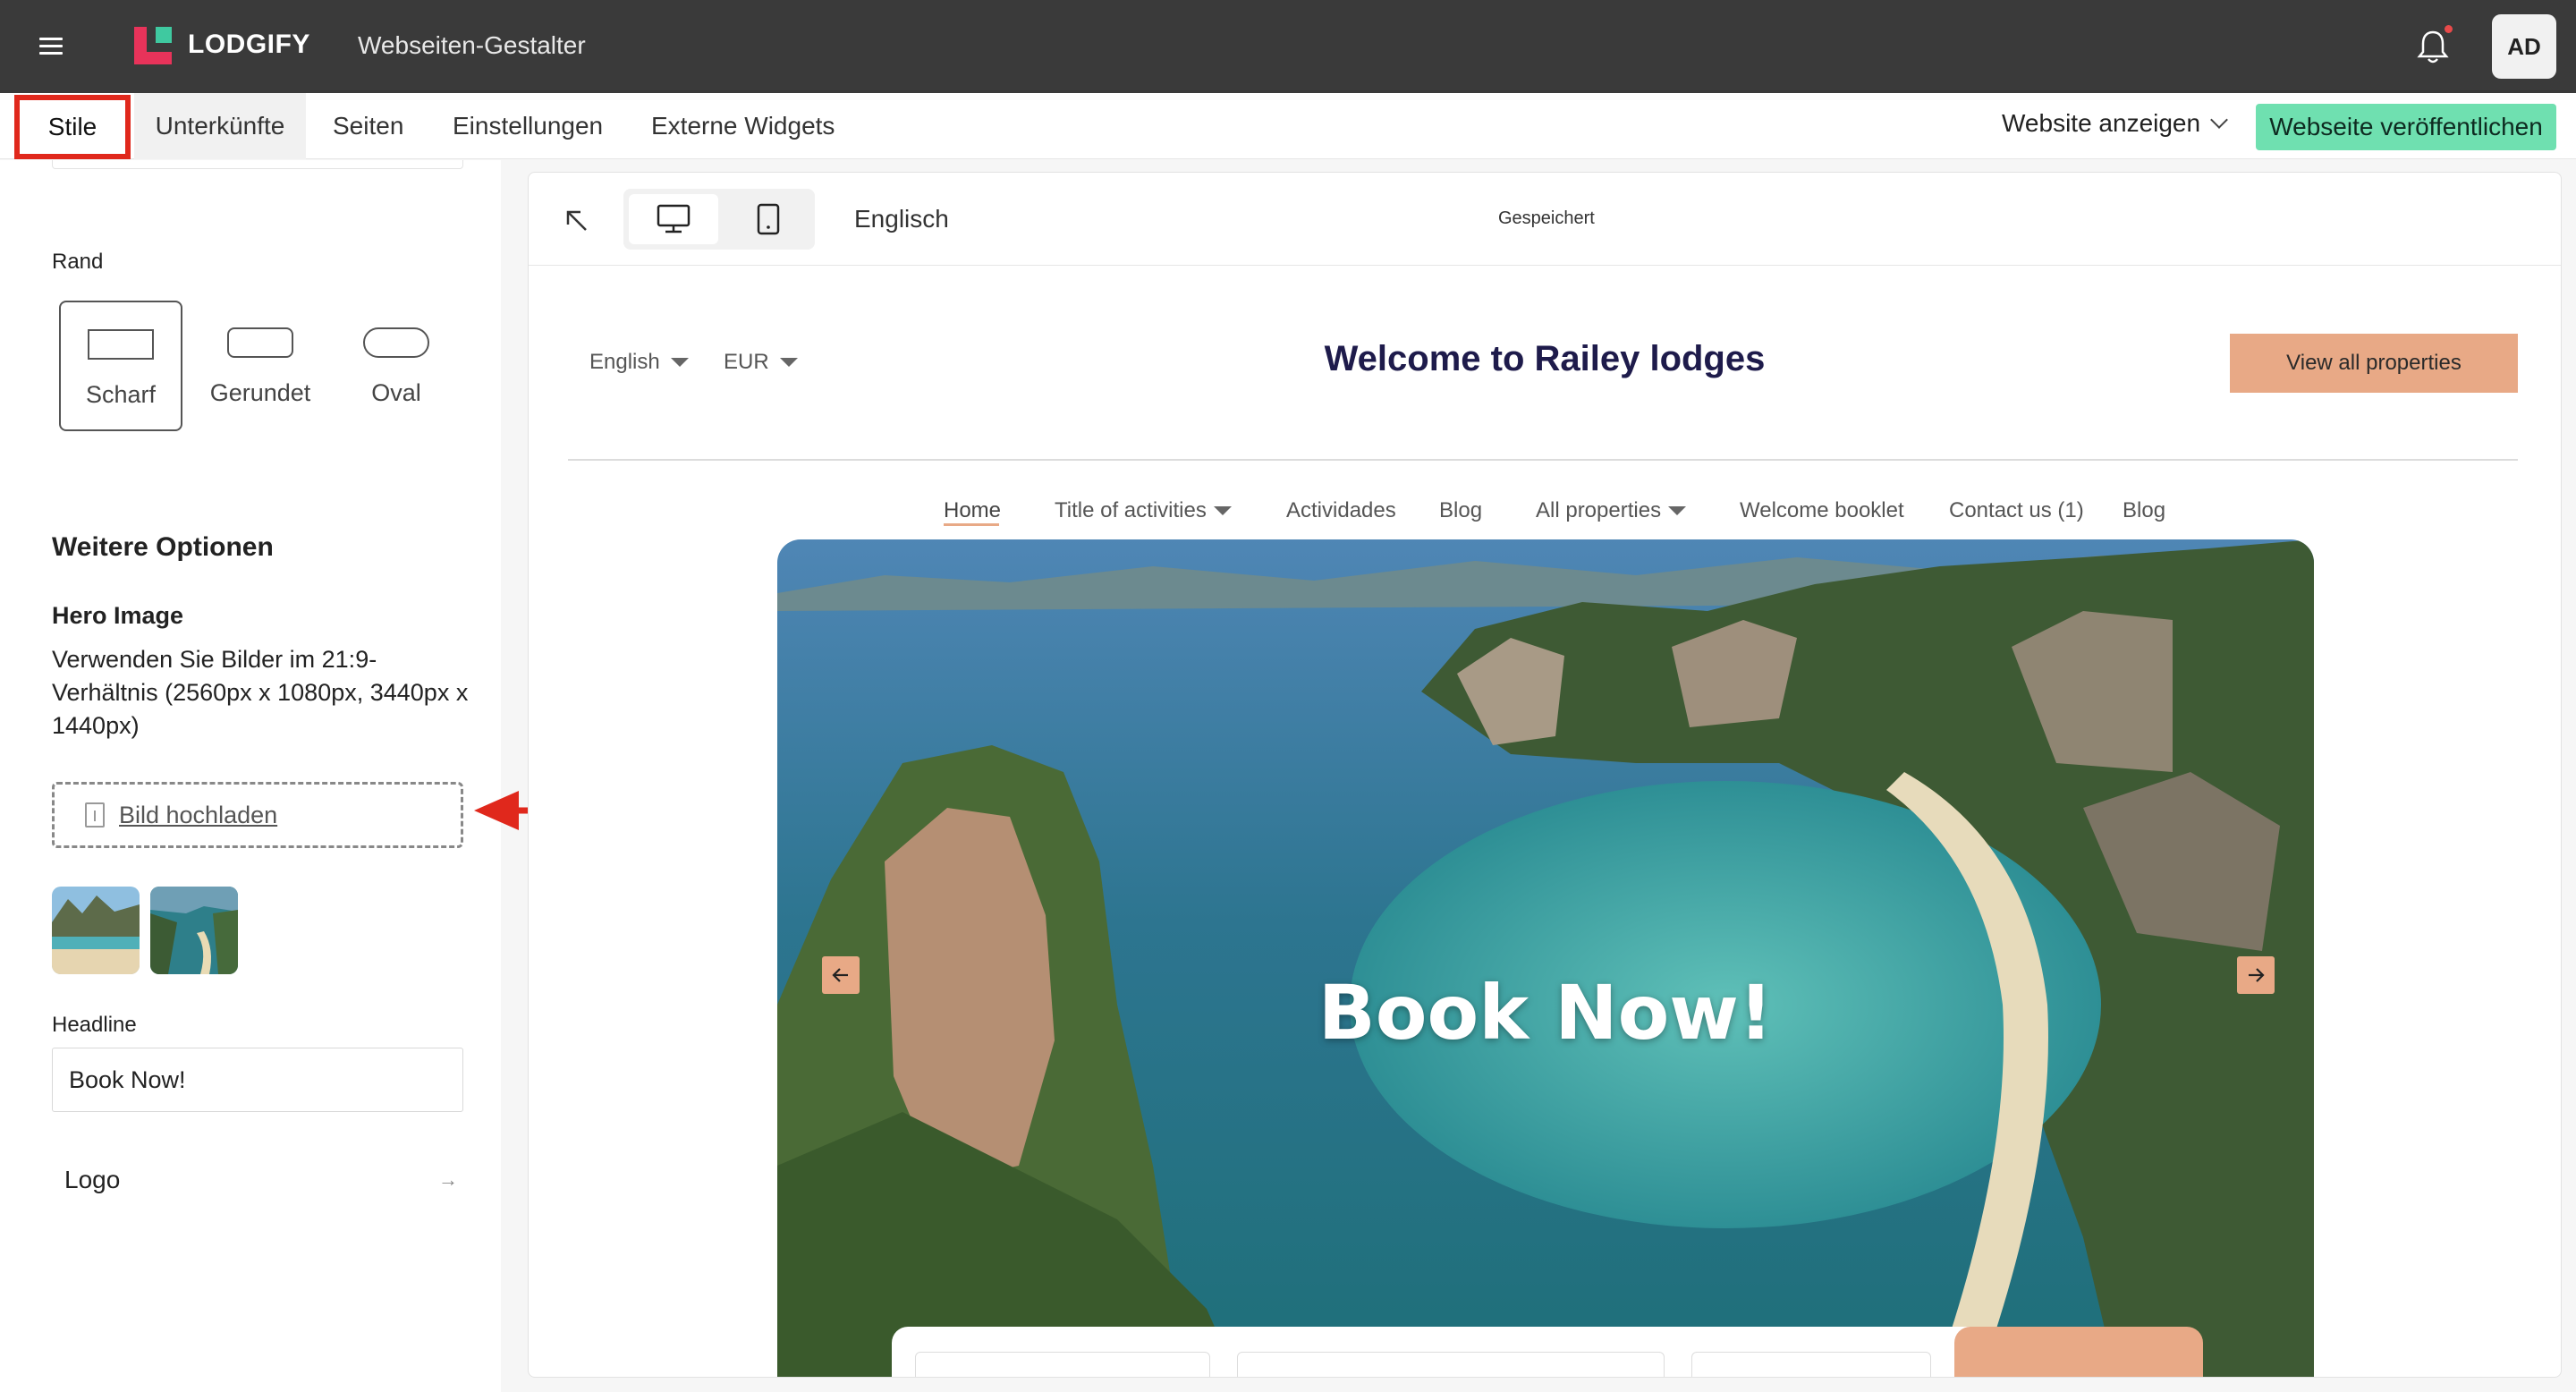  What do you see at coordinates (198, 815) in the screenshot?
I see `upload-image-link: Bild hochladen` at bounding box center [198, 815].